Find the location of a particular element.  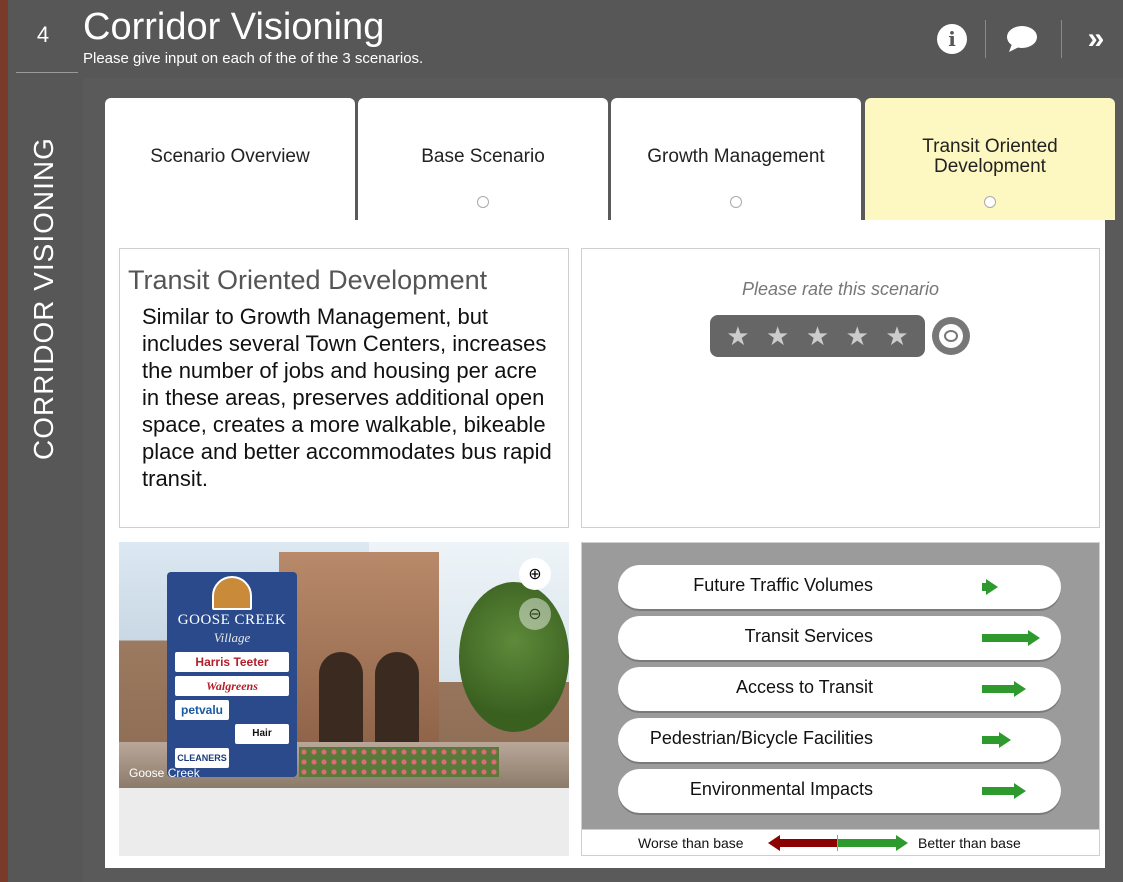

info-icon: i is located at coordinates (952, 39).